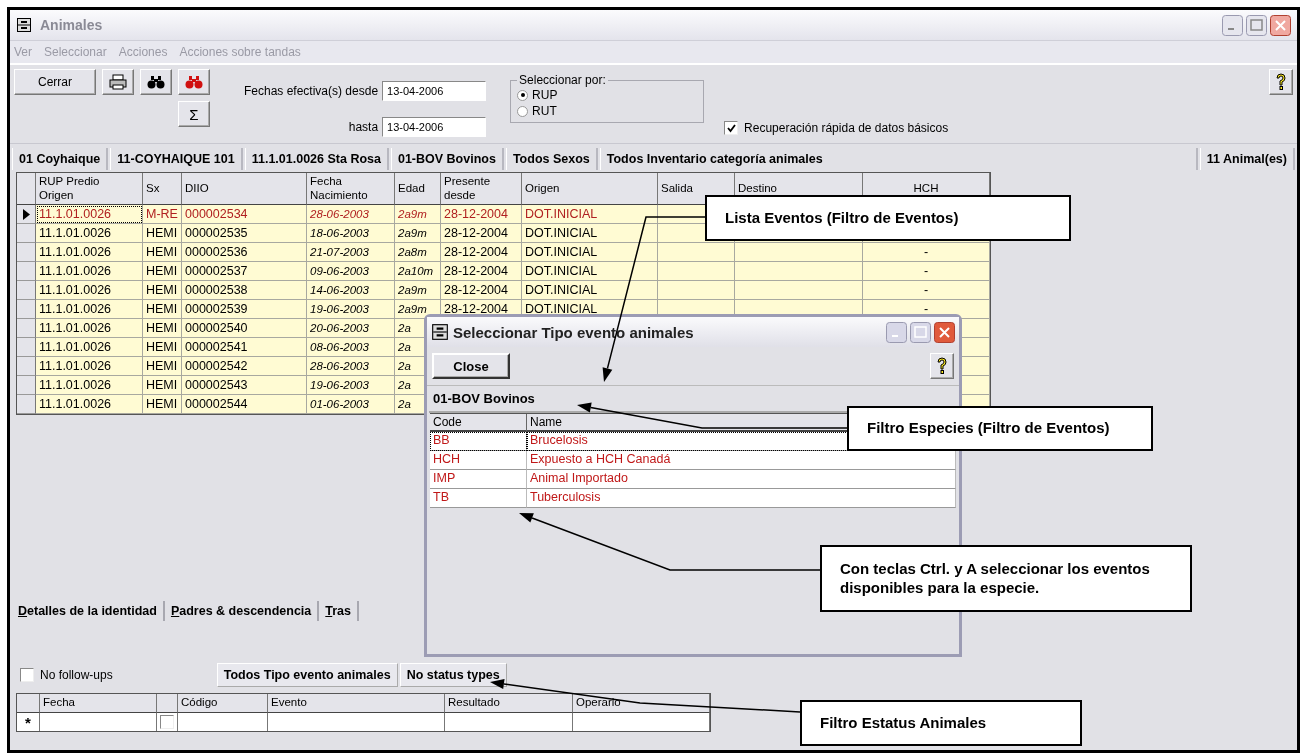 The width and height of the screenshot is (1306, 753). I want to click on table-cell: 2a10m, so click(418, 271).